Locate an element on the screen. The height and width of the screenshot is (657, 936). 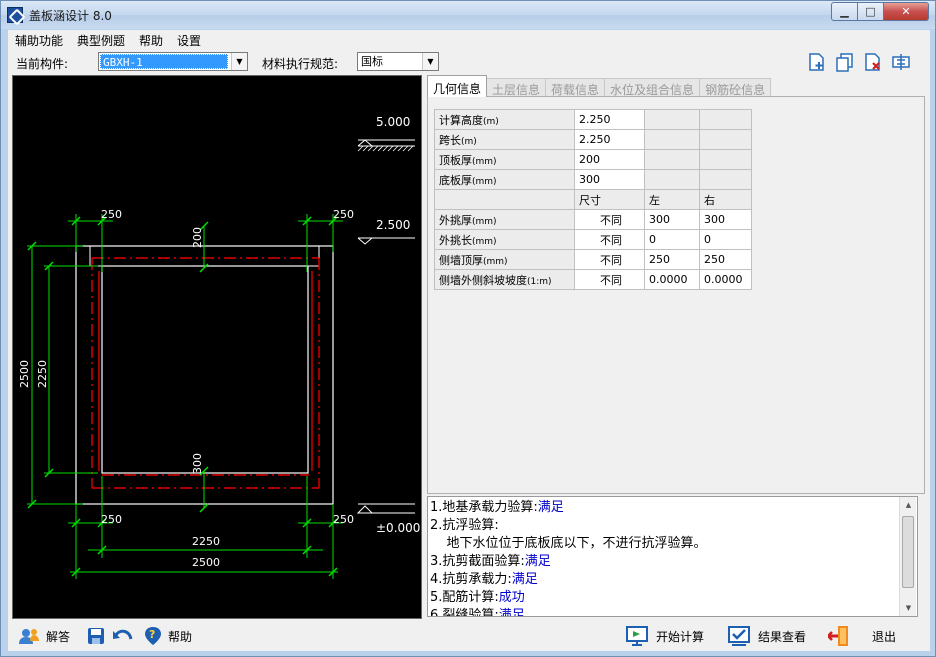
exit-door-icon is located at coordinates (839, 636).